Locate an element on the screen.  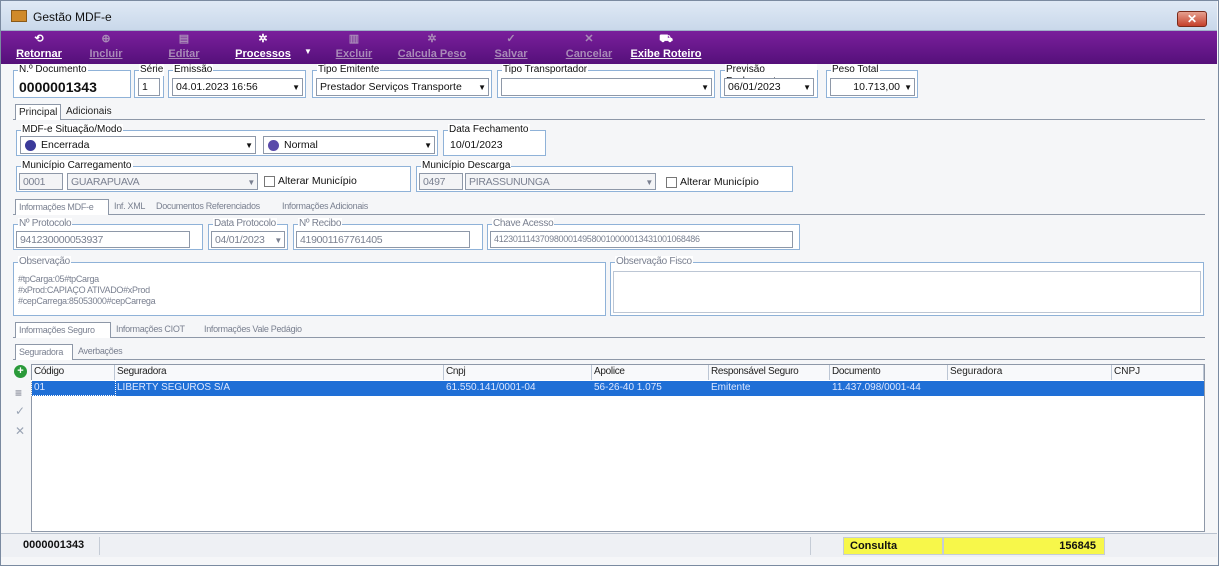
cell-responsavel: Emitente is located at coordinates (769, 388).